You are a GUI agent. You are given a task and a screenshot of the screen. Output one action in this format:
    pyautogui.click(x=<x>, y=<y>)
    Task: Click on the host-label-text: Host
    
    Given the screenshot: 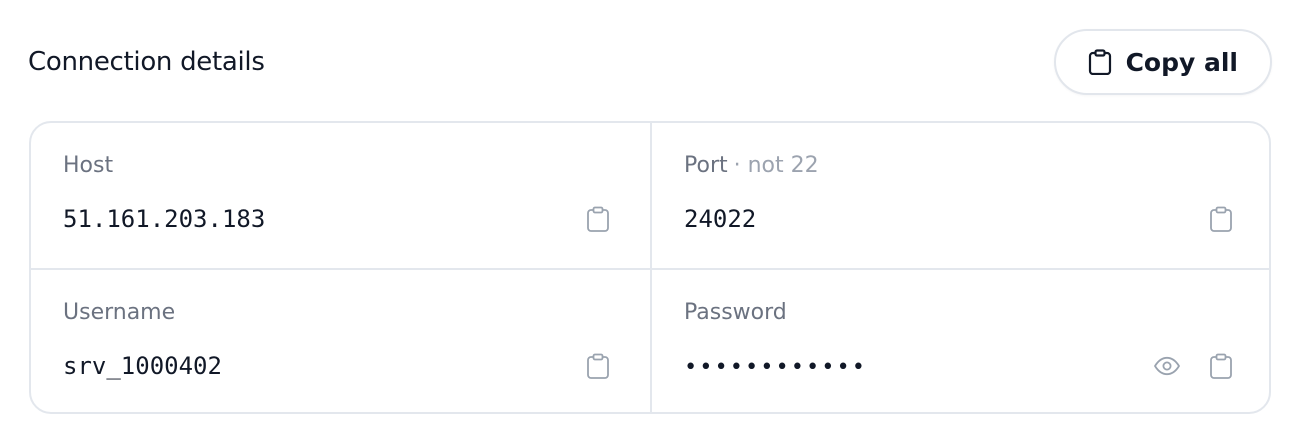 What is the action you would take?
    pyautogui.click(x=88, y=165)
    